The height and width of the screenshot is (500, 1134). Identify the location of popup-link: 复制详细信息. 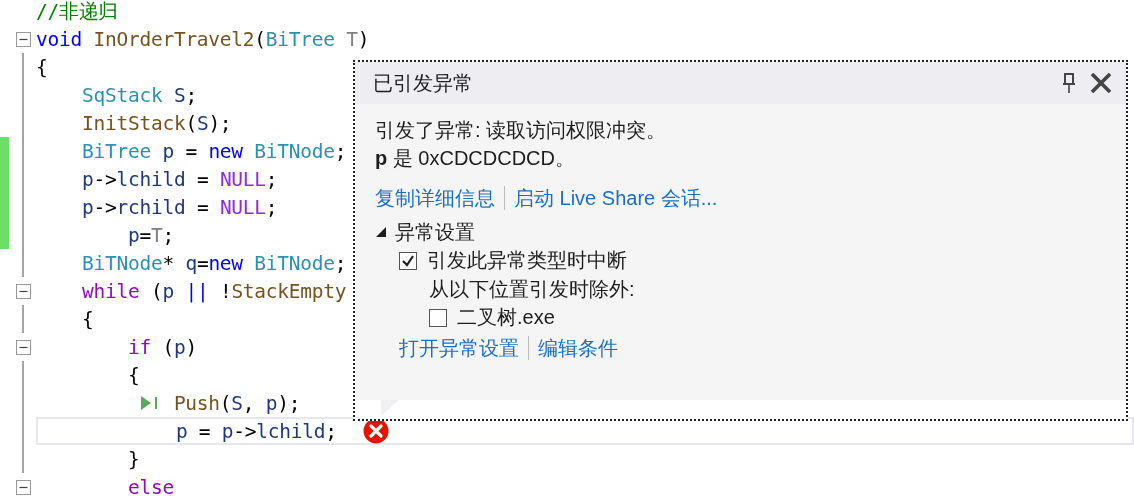
(435, 198).